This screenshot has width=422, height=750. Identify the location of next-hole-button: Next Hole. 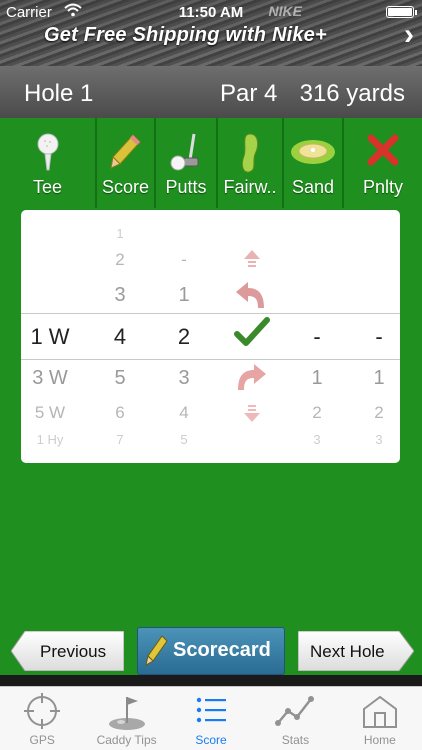
(356, 651).